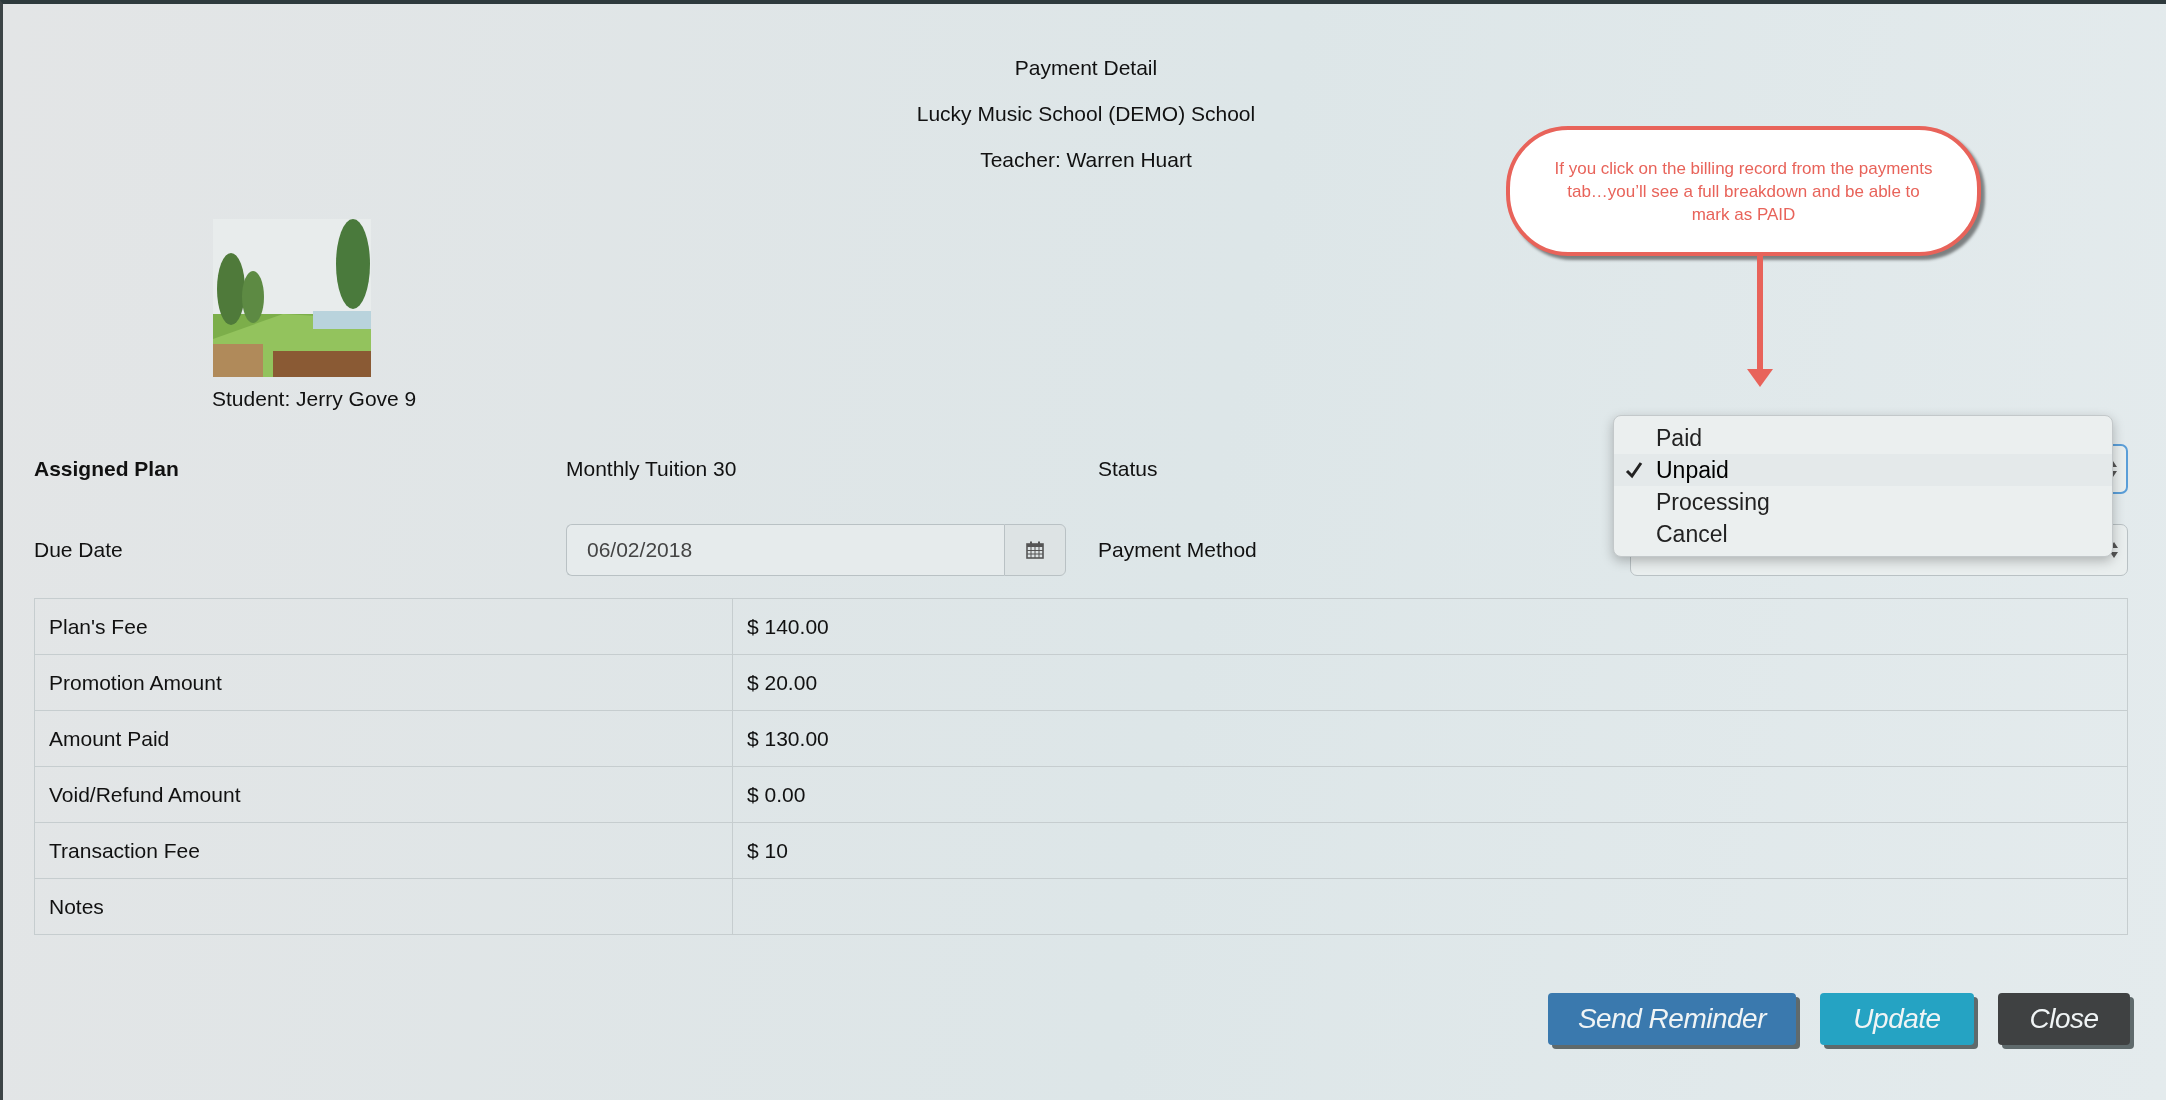  I want to click on dialog-title: Payment Detail, so click(1086, 68).